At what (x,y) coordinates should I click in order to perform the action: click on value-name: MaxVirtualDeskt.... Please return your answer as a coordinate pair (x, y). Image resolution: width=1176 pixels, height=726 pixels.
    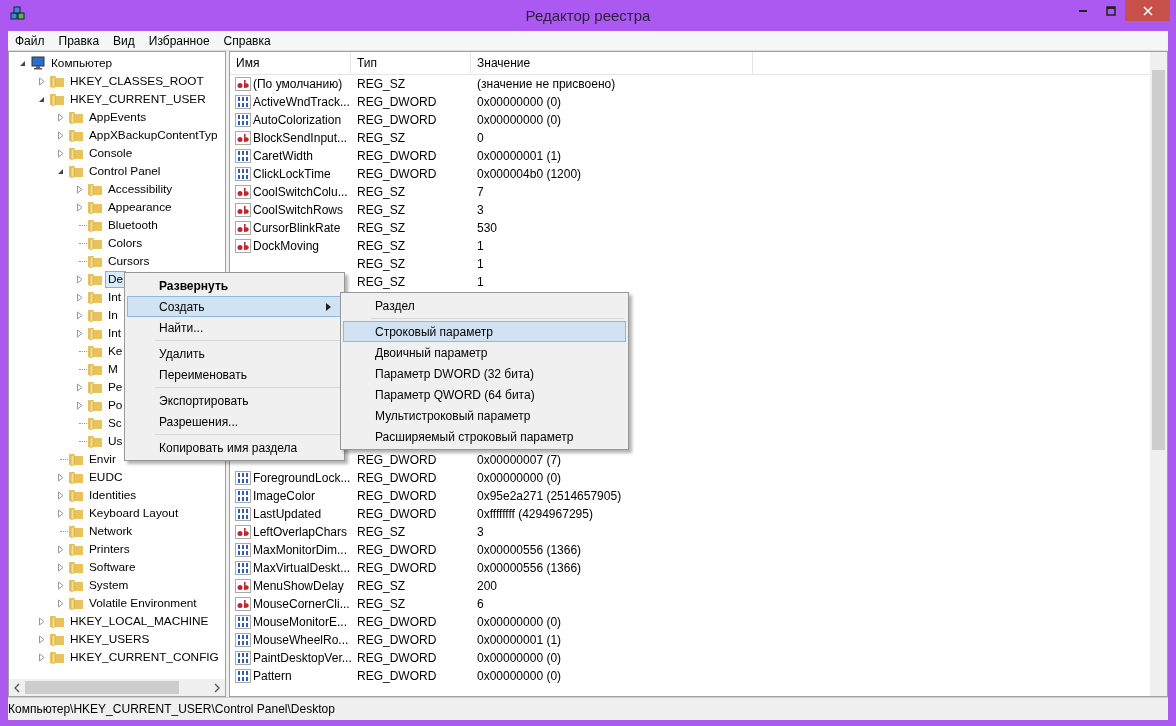
    Looking at the image, I should click on (302, 568).